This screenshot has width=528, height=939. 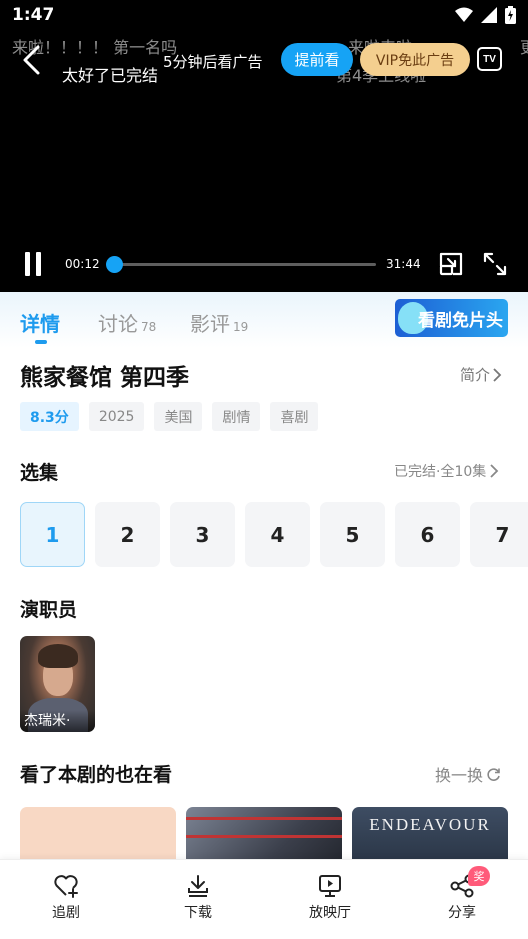 What do you see at coordinates (459, 775) in the screenshot?
I see `refresh-label: 换一换` at bounding box center [459, 775].